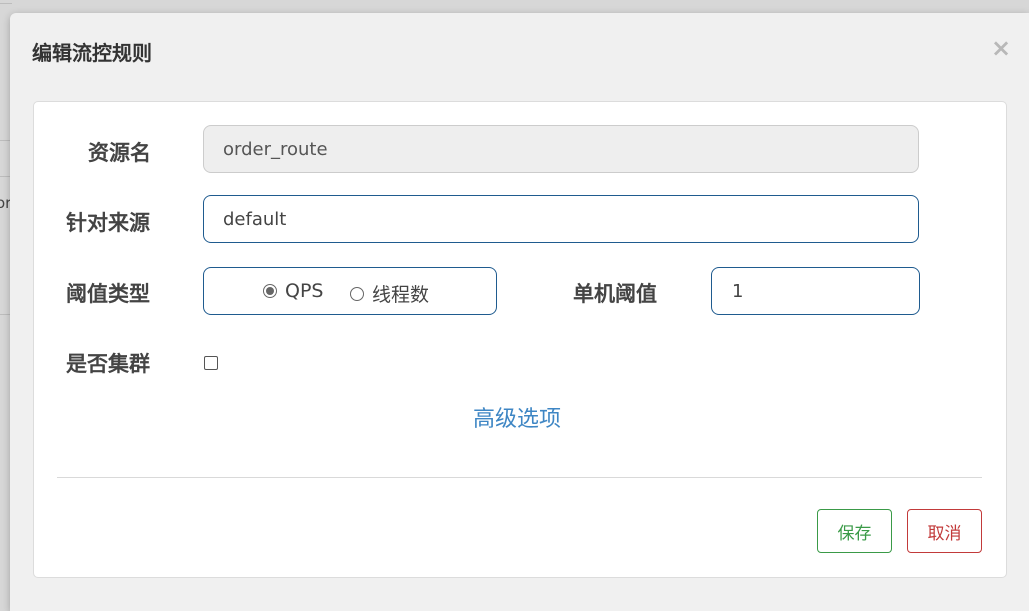 The image size is (1029, 611). I want to click on advanced-options-link: 高级选项, so click(517, 420).